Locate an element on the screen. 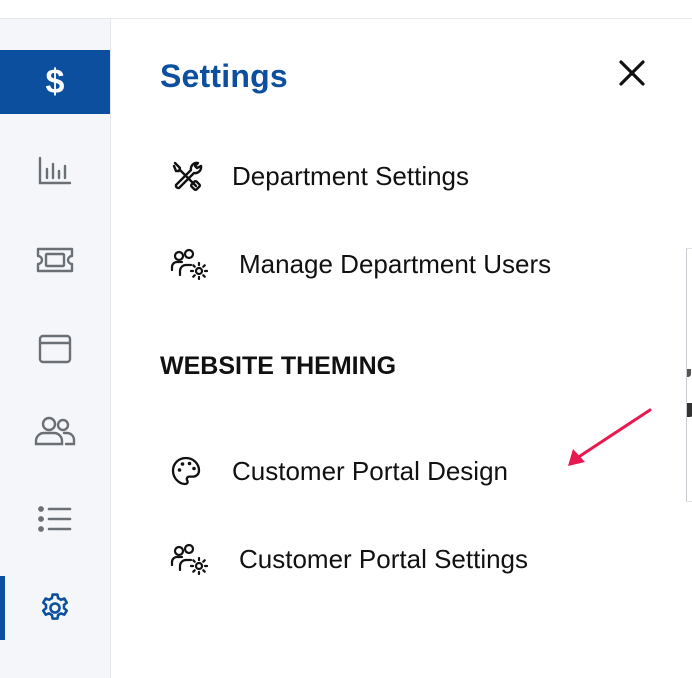  menu-item-customer-portal-design: Customer Portal Design is located at coordinates (339, 471).